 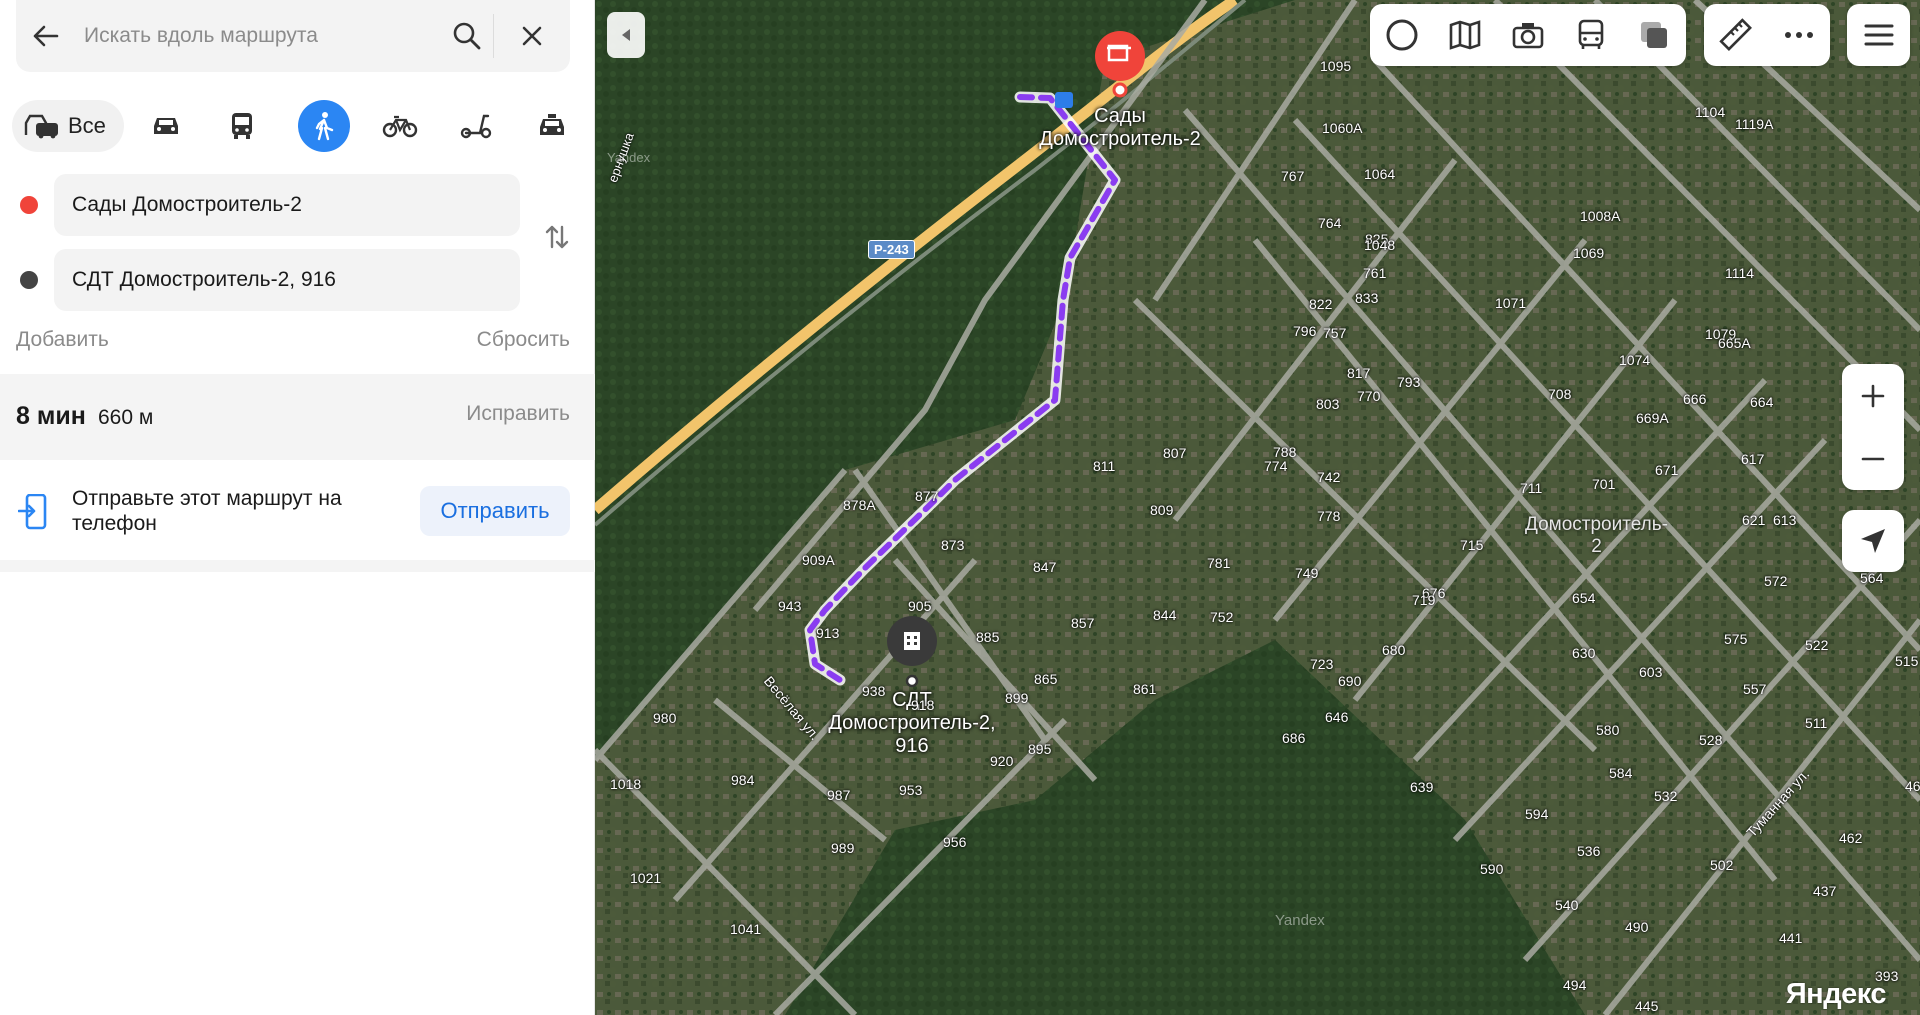 I want to click on mode-bicycle, so click(x=400, y=126).